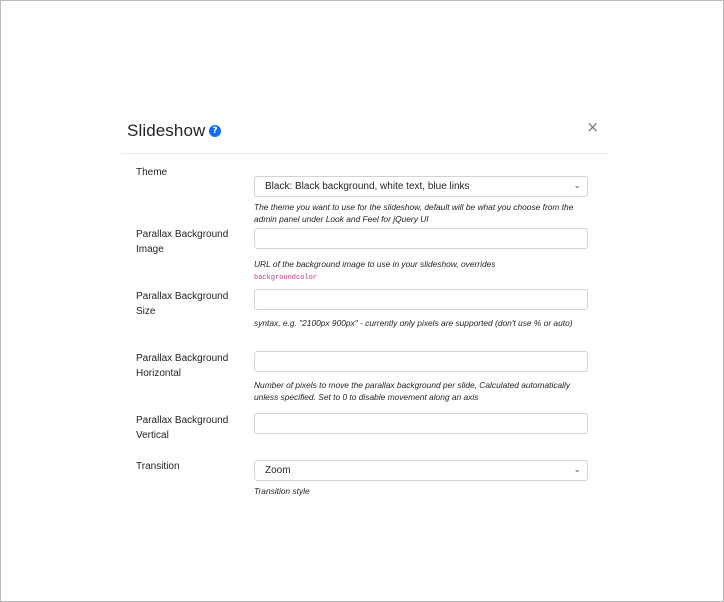  I want to click on close-icon: ×, so click(592, 127).